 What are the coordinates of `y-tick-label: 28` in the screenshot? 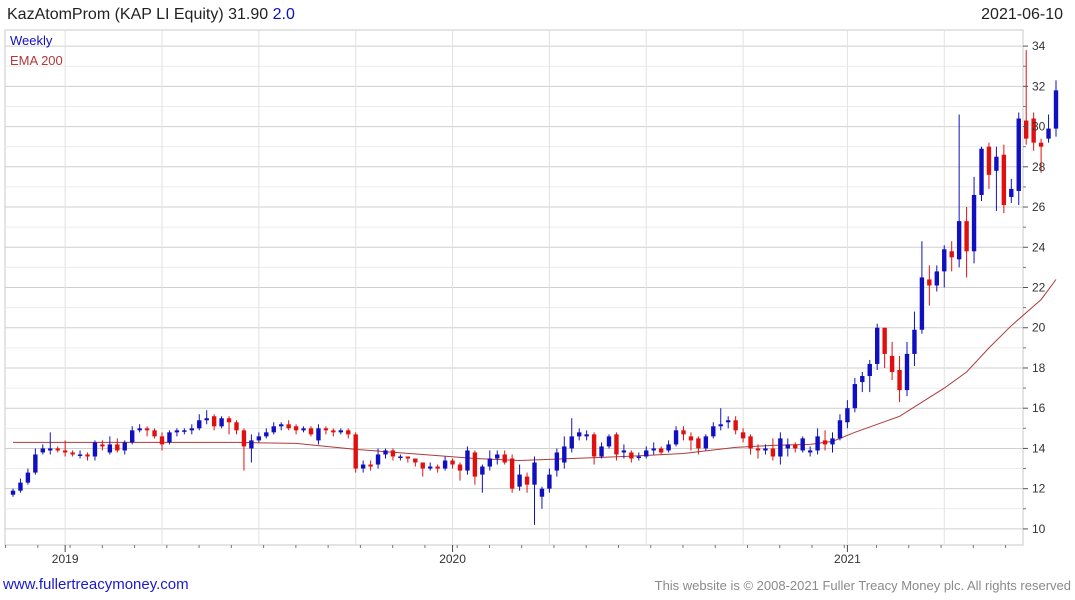 It's located at (1039, 167).